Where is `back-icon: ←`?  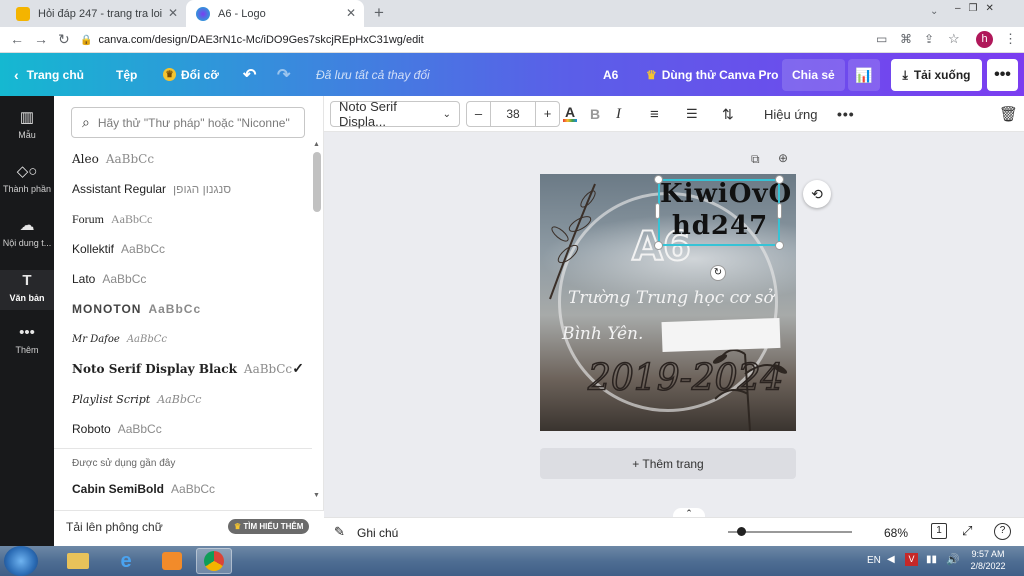
back-icon: ← is located at coordinates (17, 39).